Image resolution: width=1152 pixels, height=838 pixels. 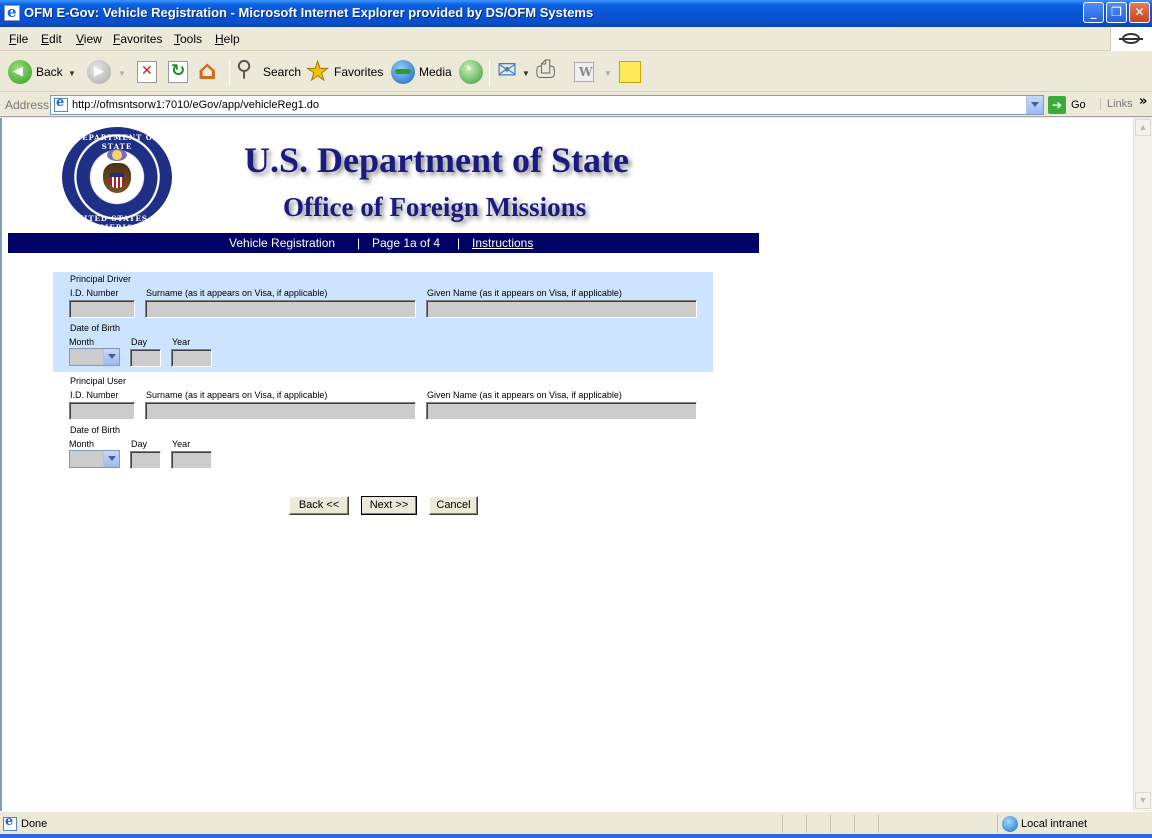 What do you see at coordinates (453, 505) in the screenshot?
I see `cancel-button: Cancel` at bounding box center [453, 505].